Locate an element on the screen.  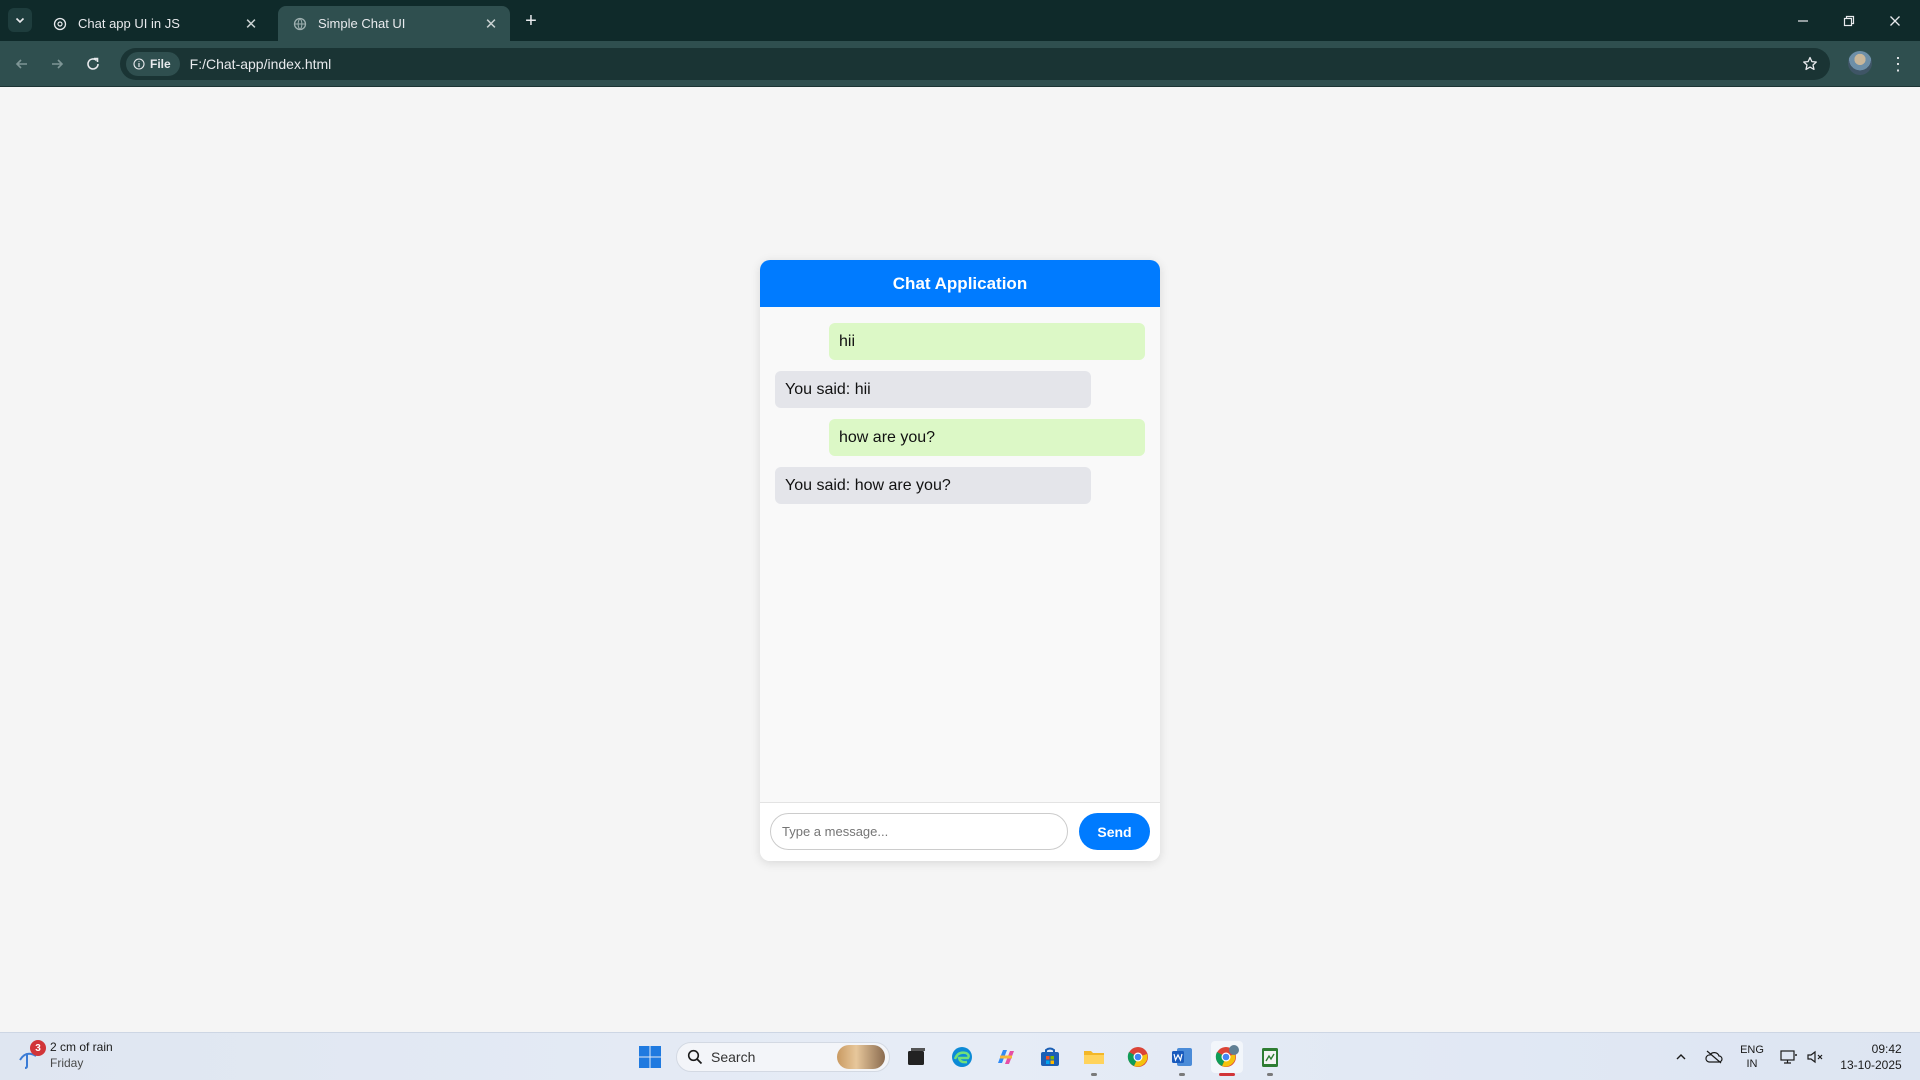
chrome-profile-app is located at coordinates (1227, 1058).